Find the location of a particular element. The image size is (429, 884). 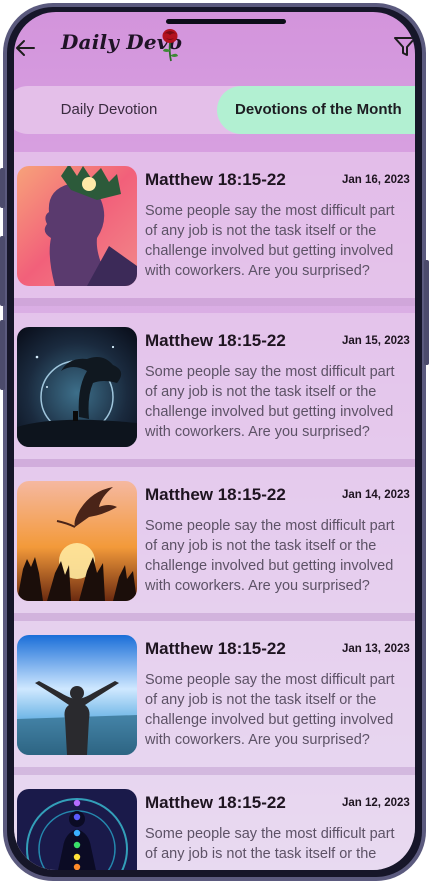

tab-bar: Daily Devotion Devotions of the Month is located at coordinates (214, 110).